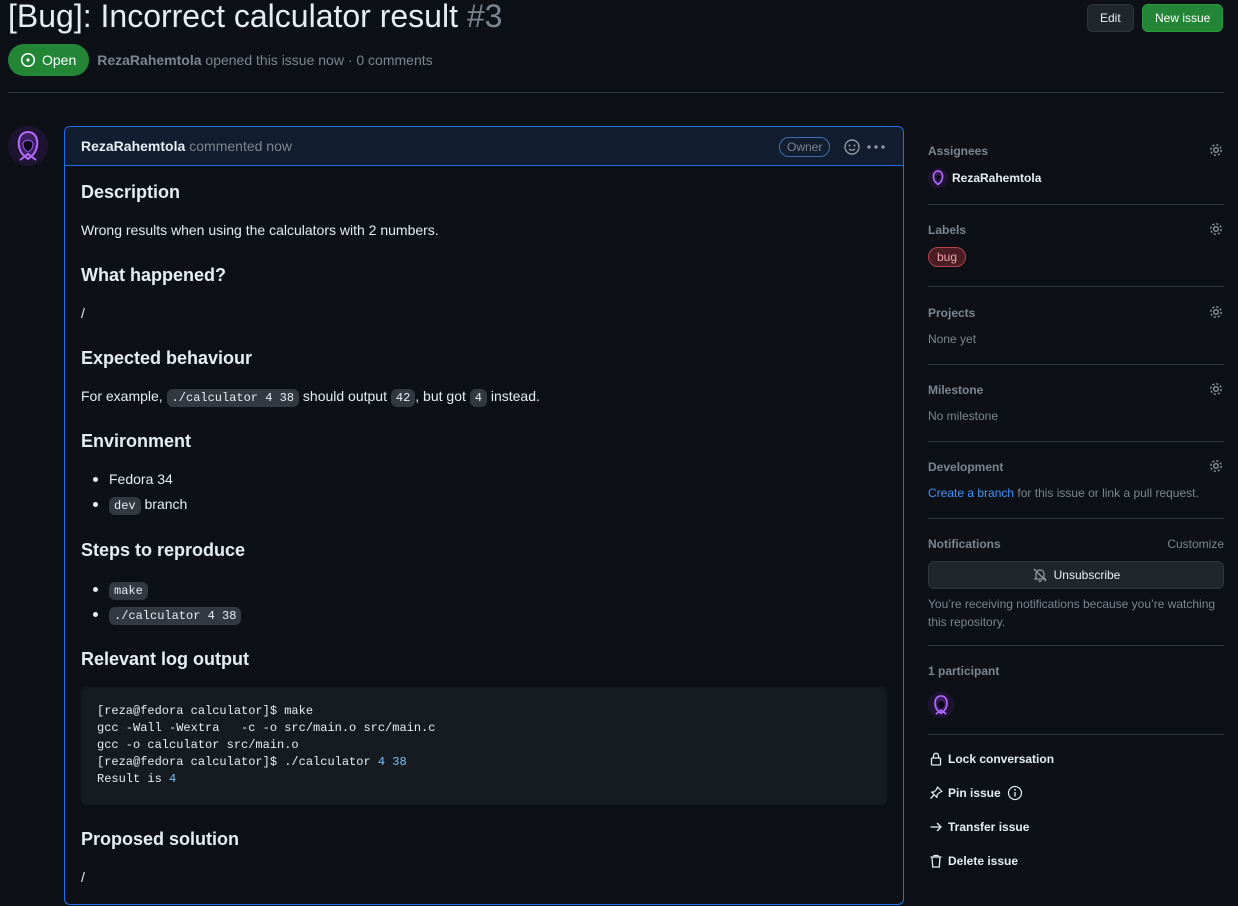 Image resolution: width=1238 pixels, height=906 pixels. I want to click on delete-issue-button: Delete issue, so click(973, 861).